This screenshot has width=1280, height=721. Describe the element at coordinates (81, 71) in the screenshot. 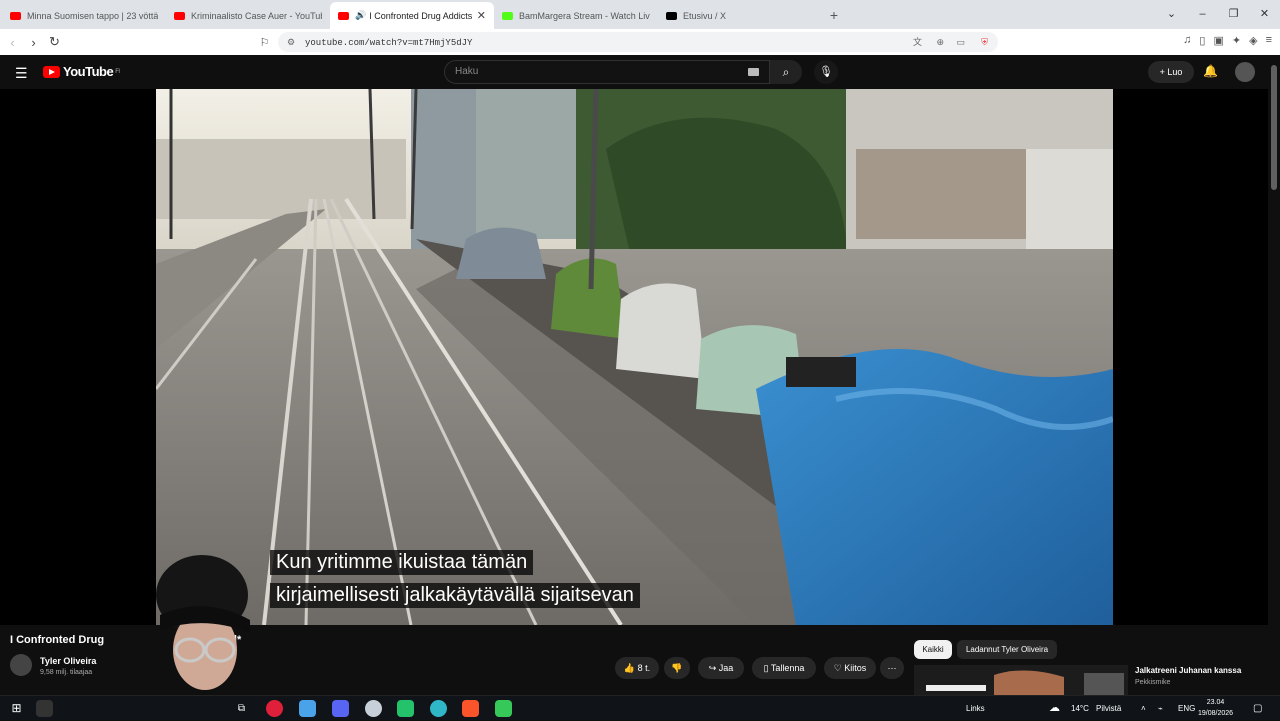

I see `youtube-logo: YouTube FI` at that location.